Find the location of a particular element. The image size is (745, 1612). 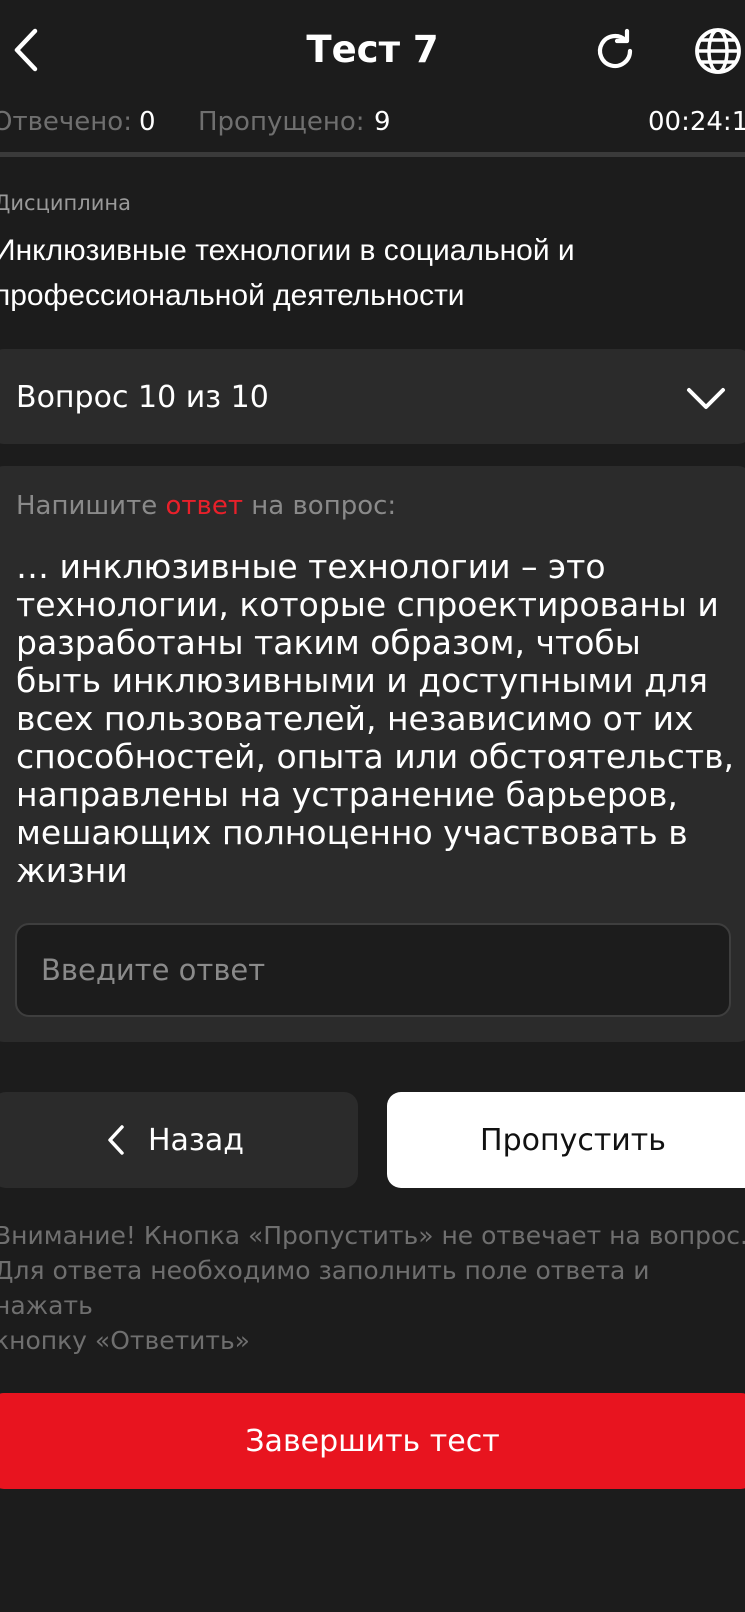

answered-label: Отвечено: is located at coordinates (66, 122).